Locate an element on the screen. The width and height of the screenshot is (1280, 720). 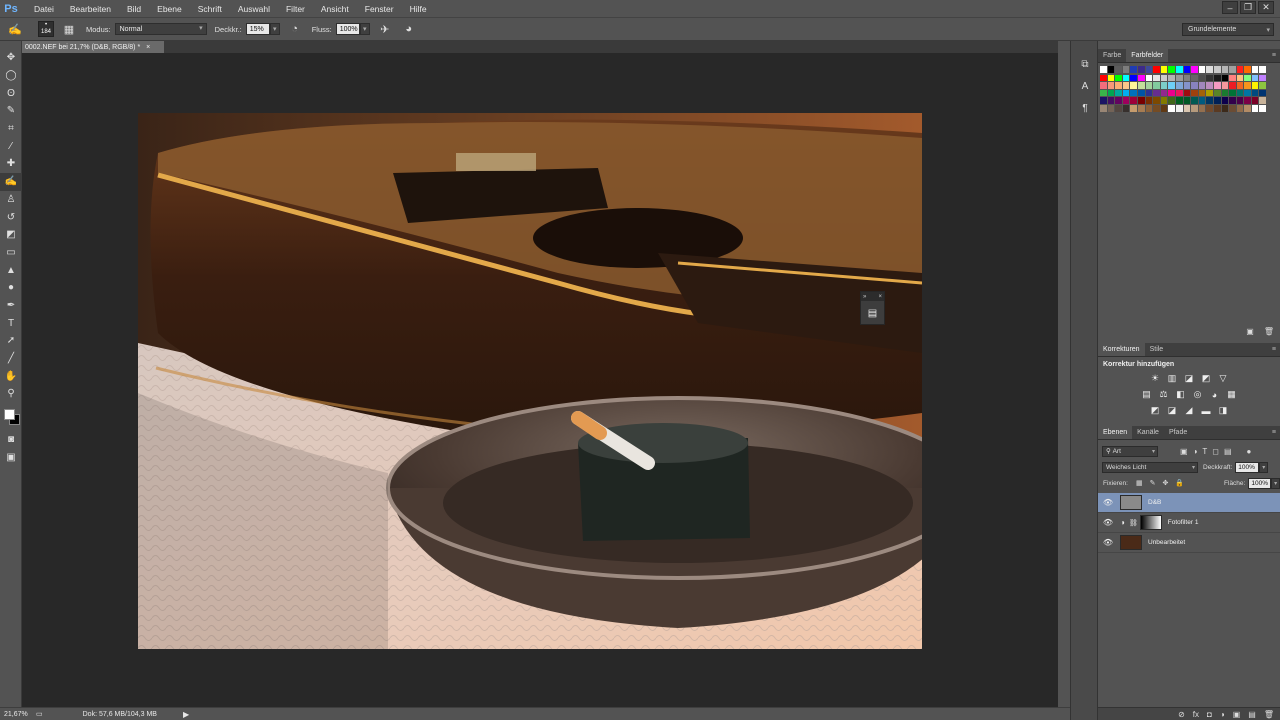
adjustment-3-1-icon: ◩ is located at coordinates (1155, 410).